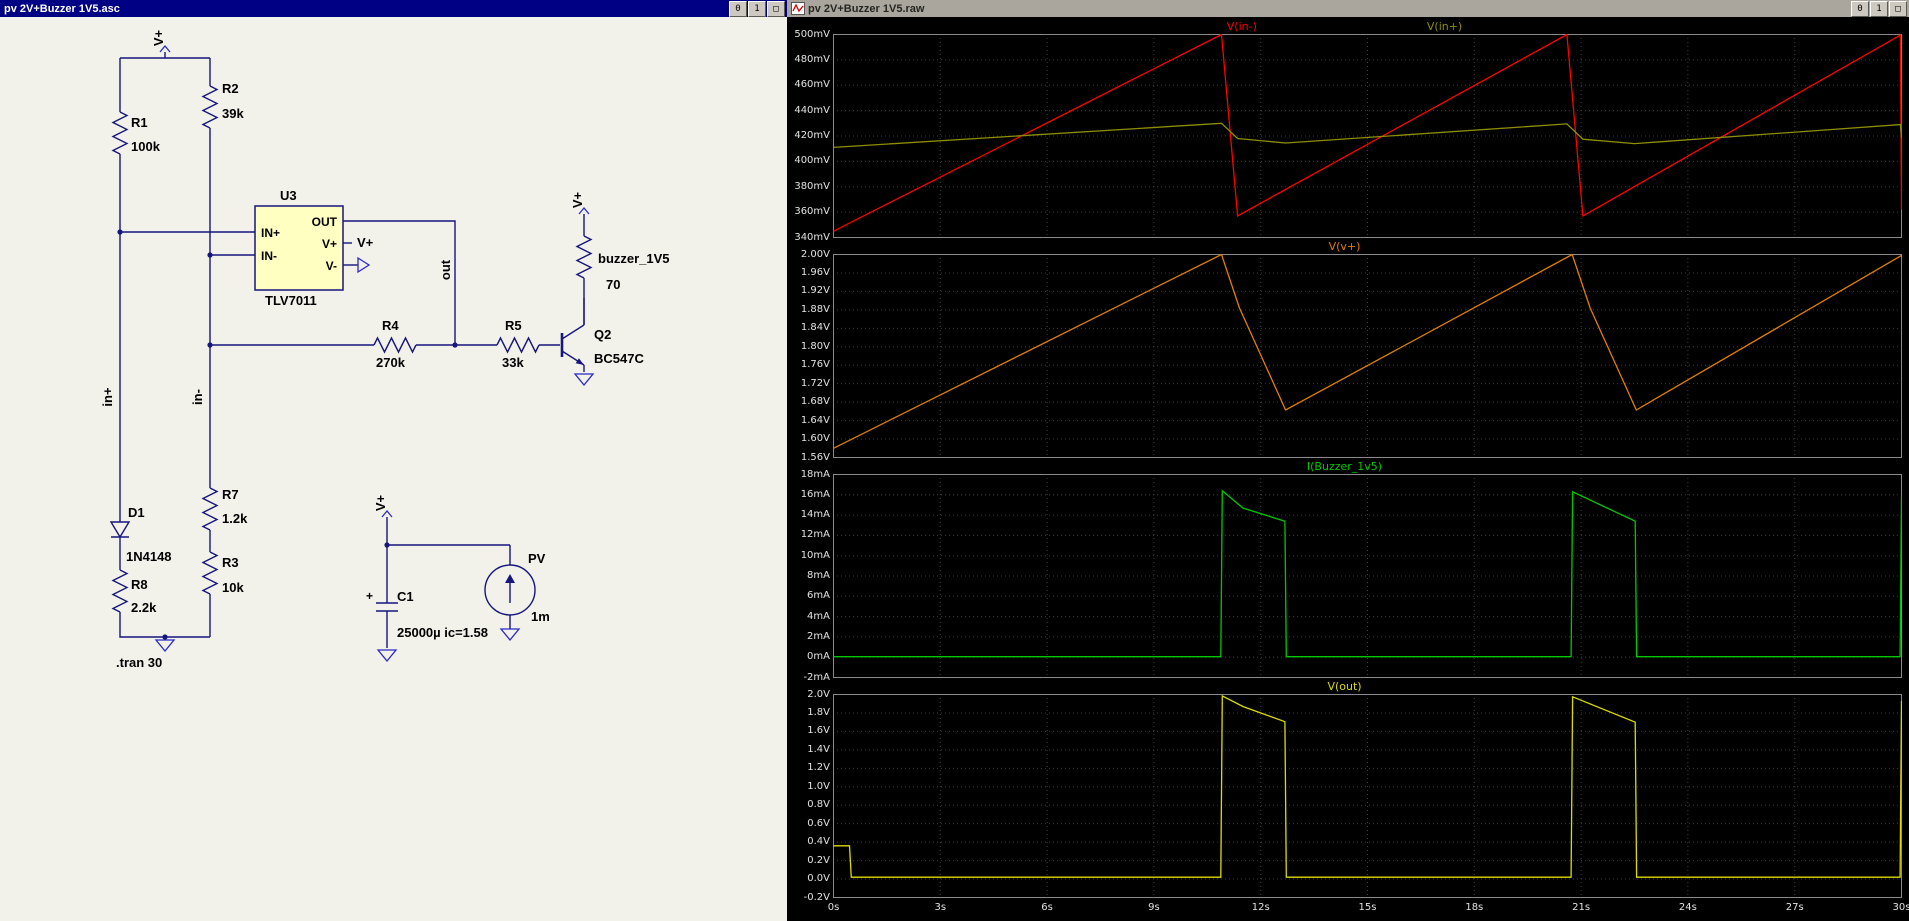 The height and width of the screenshot is (921, 1909). What do you see at coordinates (513, 325) in the screenshot?
I see `r5-label: R5` at bounding box center [513, 325].